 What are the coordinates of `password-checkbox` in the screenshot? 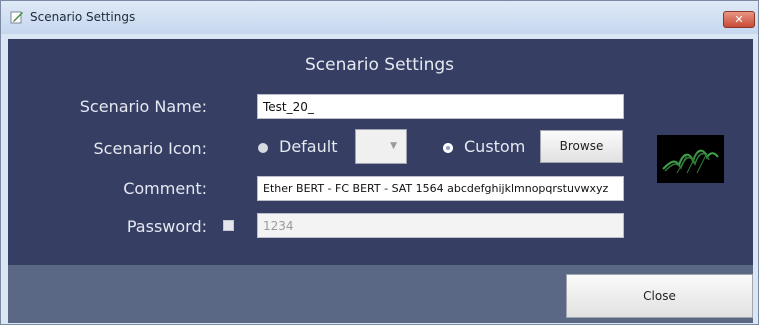 It's located at (228, 225).